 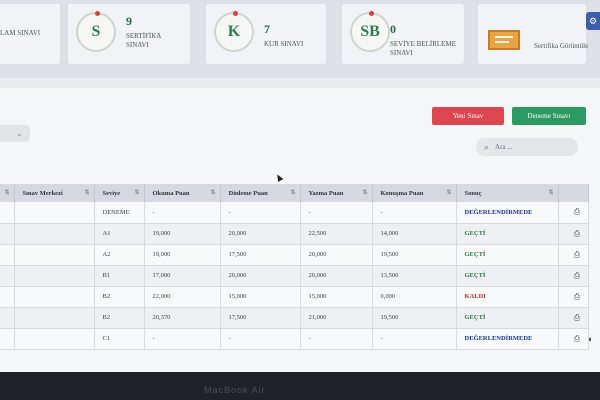 What do you see at coordinates (129, 21) in the screenshot?
I see `stat-count: 9` at bounding box center [129, 21].